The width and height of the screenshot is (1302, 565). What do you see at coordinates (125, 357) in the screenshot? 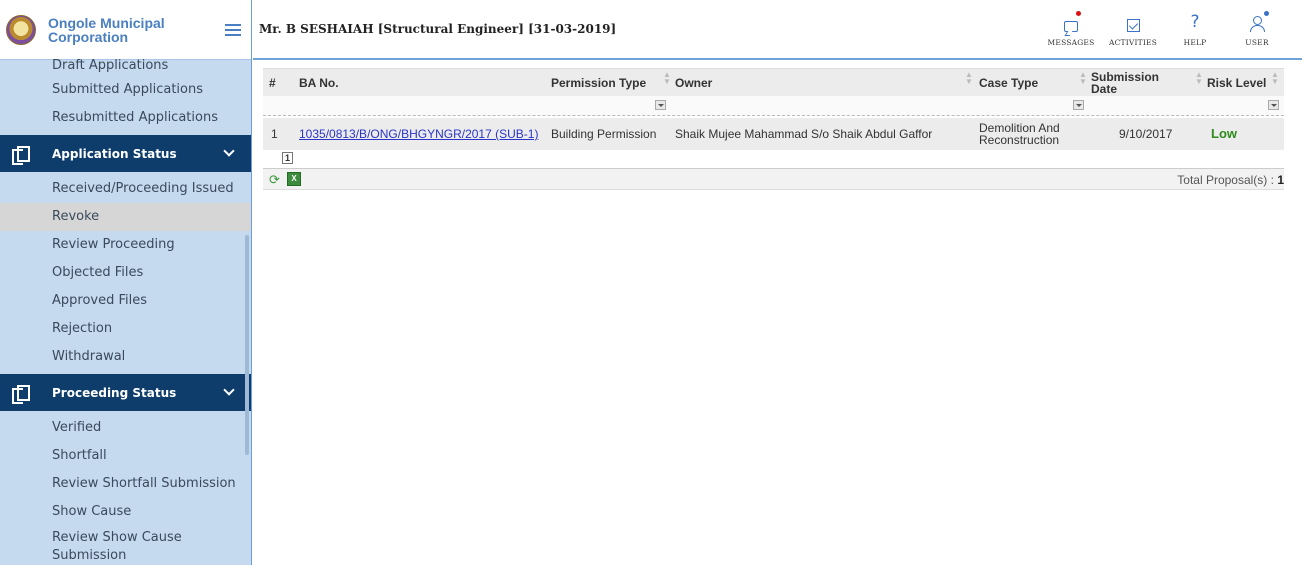
I see `sidebar-item-withdrawal: Withdrawal` at bounding box center [125, 357].